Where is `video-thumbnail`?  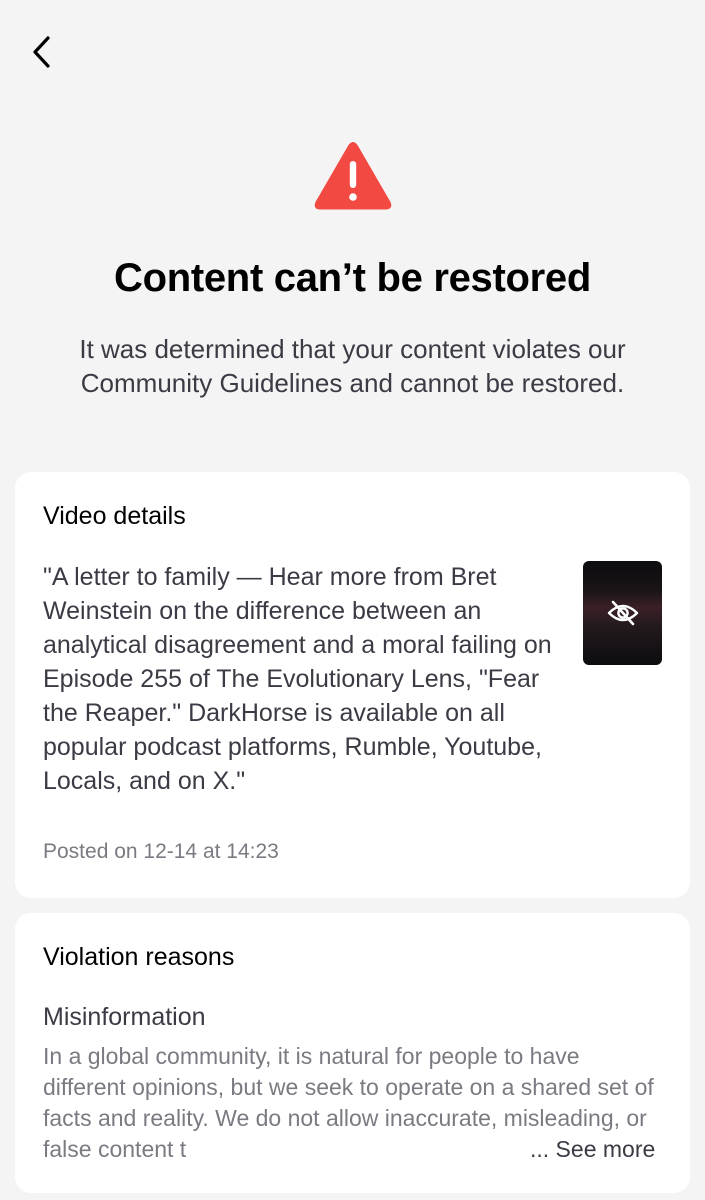
video-thumbnail is located at coordinates (622, 613).